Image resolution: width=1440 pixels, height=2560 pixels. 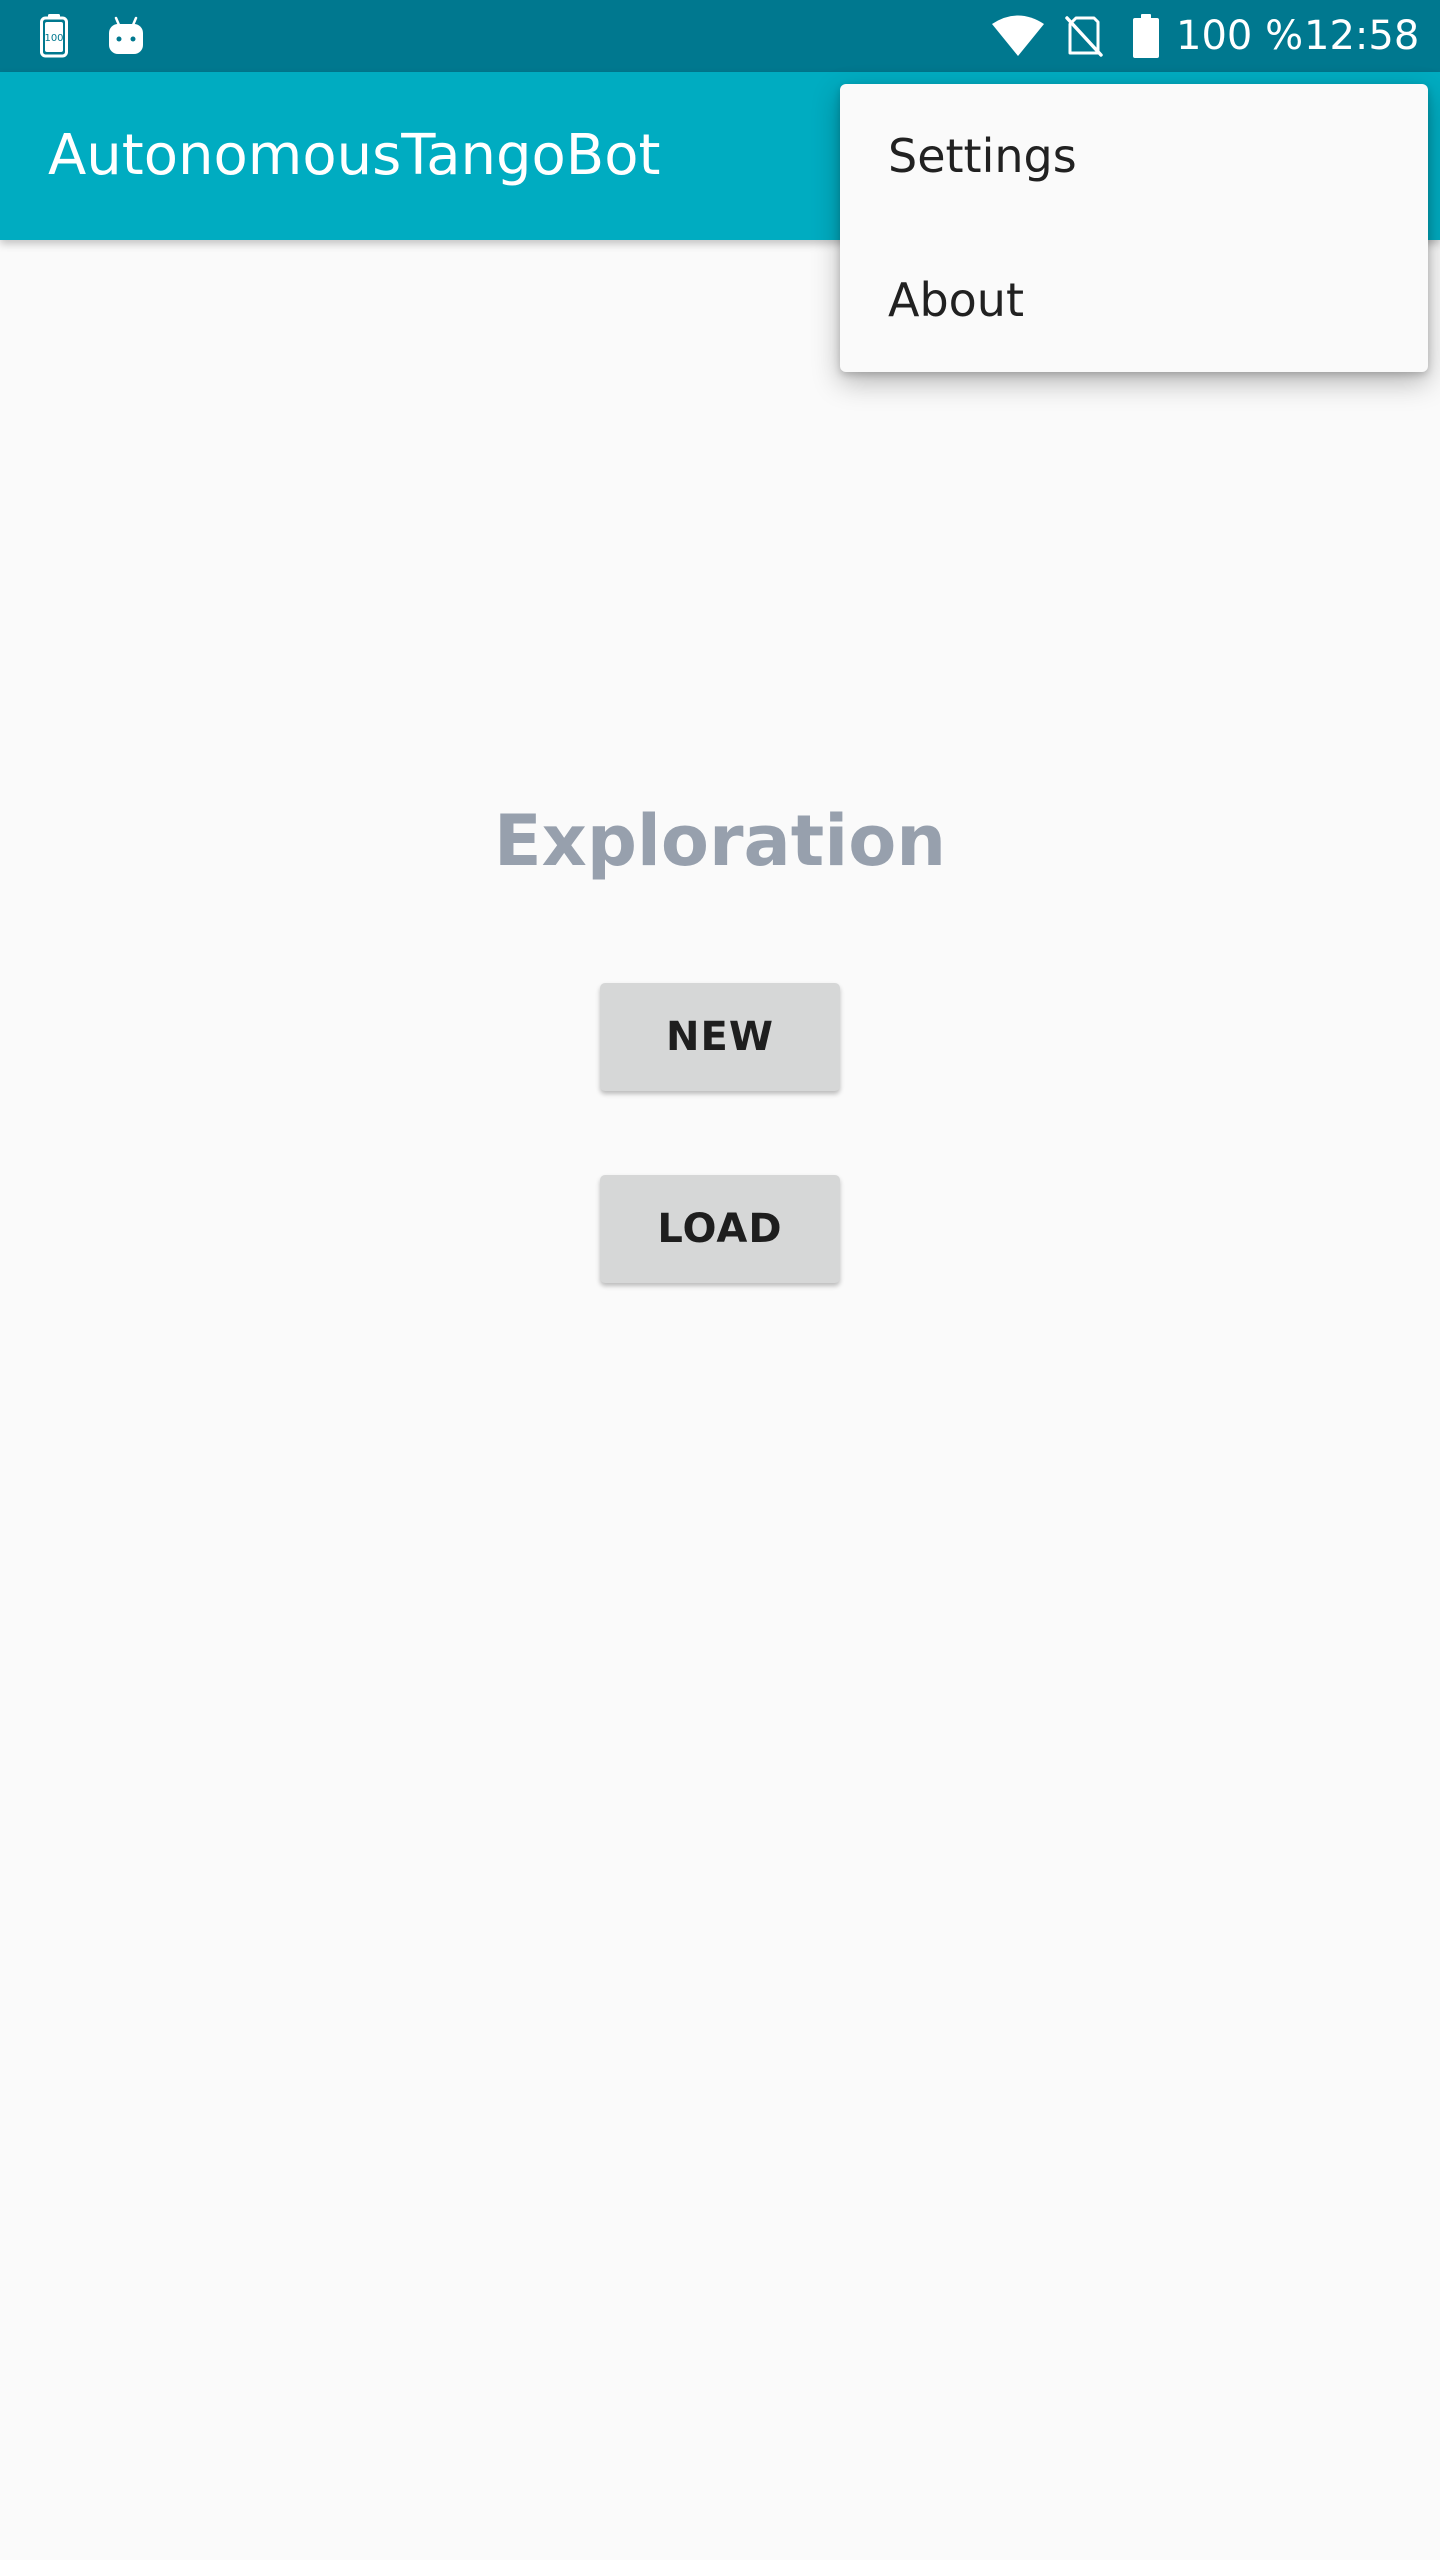 I want to click on battery-icon, so click(x=1146, y=36).